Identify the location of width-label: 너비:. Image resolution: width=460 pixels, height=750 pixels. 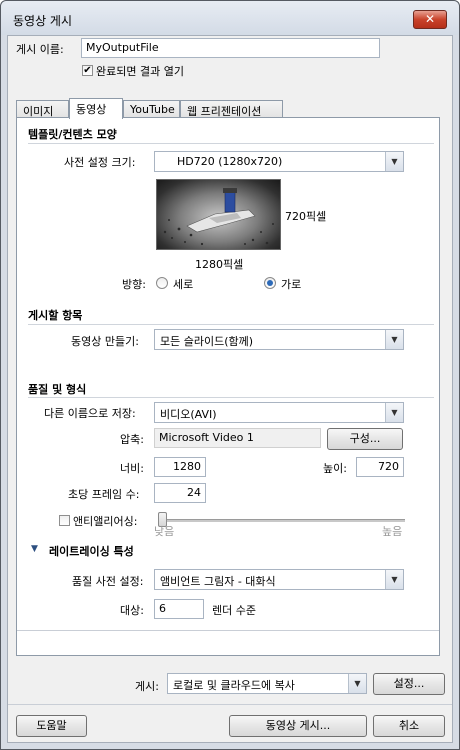
(132, 468).